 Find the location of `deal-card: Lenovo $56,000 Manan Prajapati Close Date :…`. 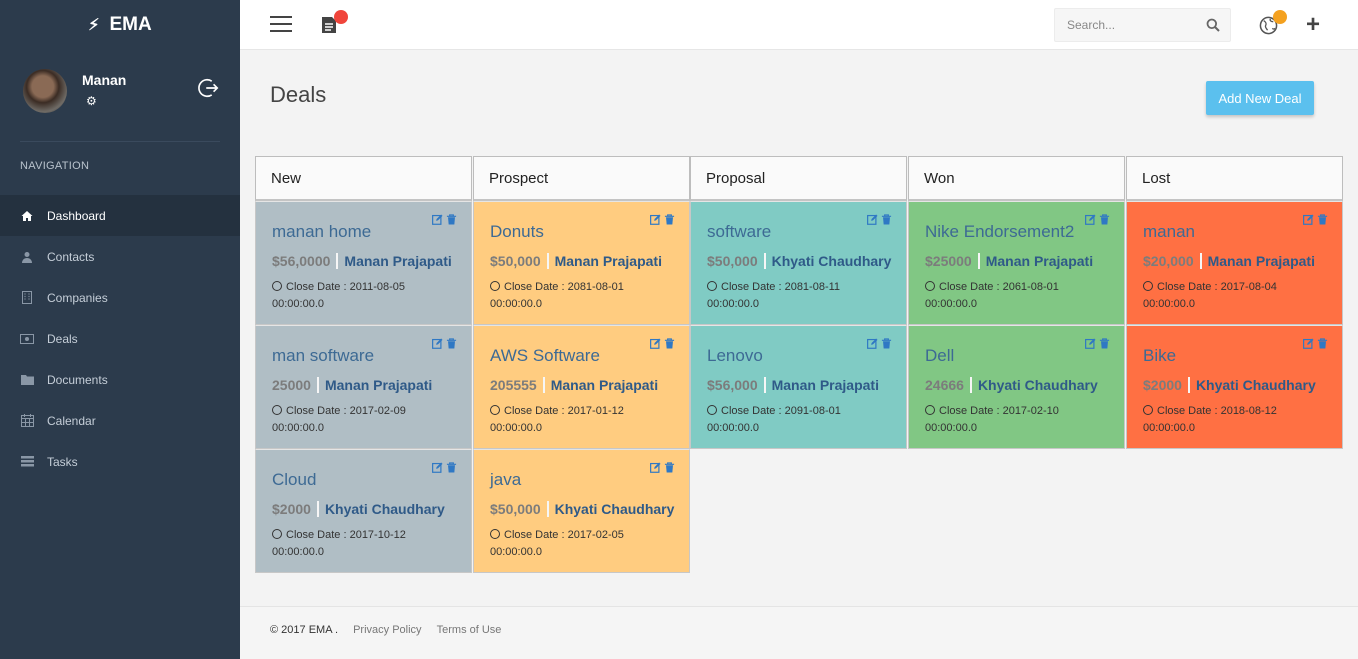

deal-card: Lenovo $56,000 Manan Prajapati Close Date :… is located at coordinates (798, 387).